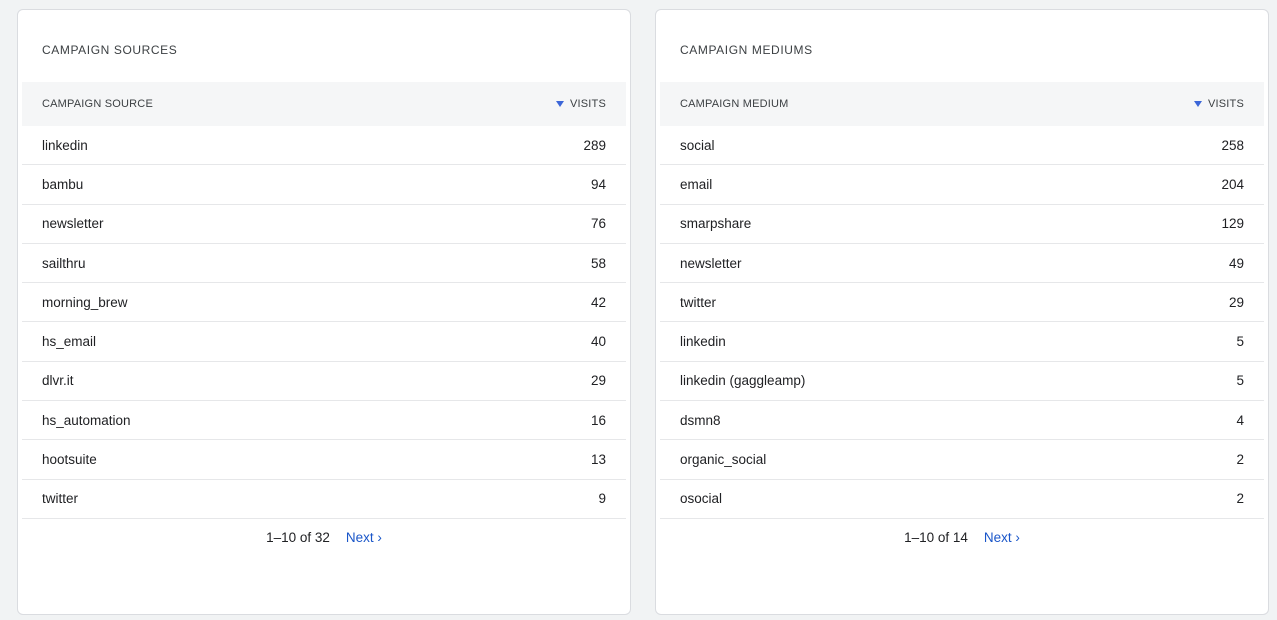 This screenshot has width=1277, height=620. I want to click on table-row: linkedin 289, so click(324, 146).